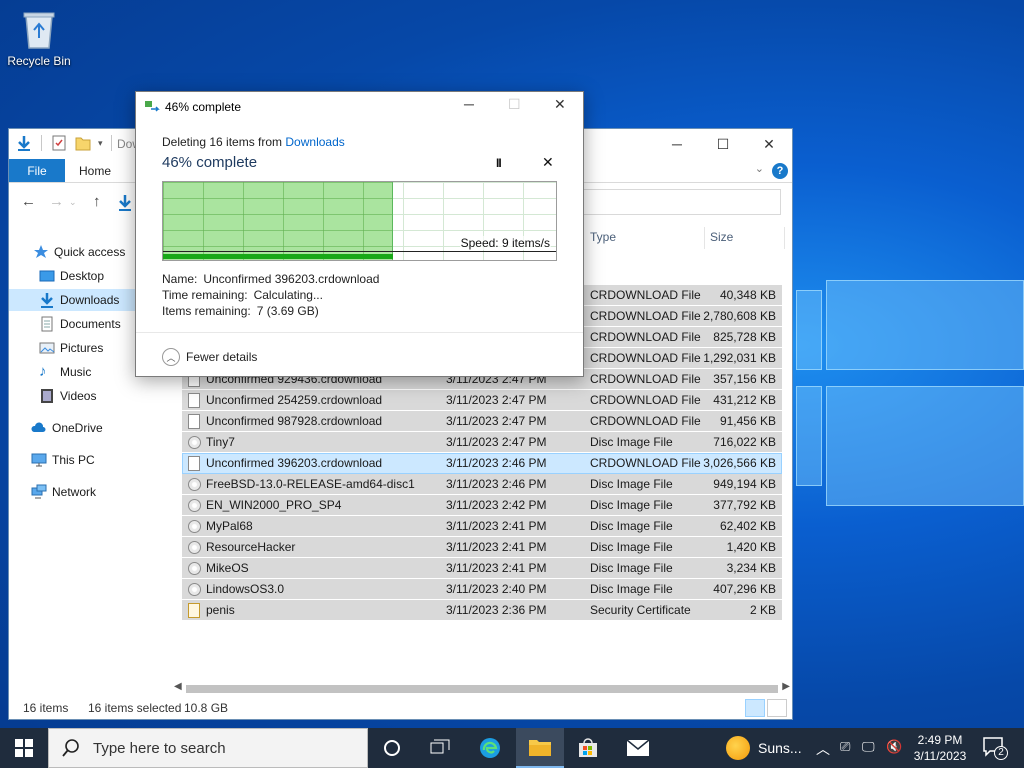 The height and width of the screenshot is (768, 1024). What do you see at coordinates (755, 708) in the screenshot?
I see `details-view-icon` at bounding box center [755, 708].